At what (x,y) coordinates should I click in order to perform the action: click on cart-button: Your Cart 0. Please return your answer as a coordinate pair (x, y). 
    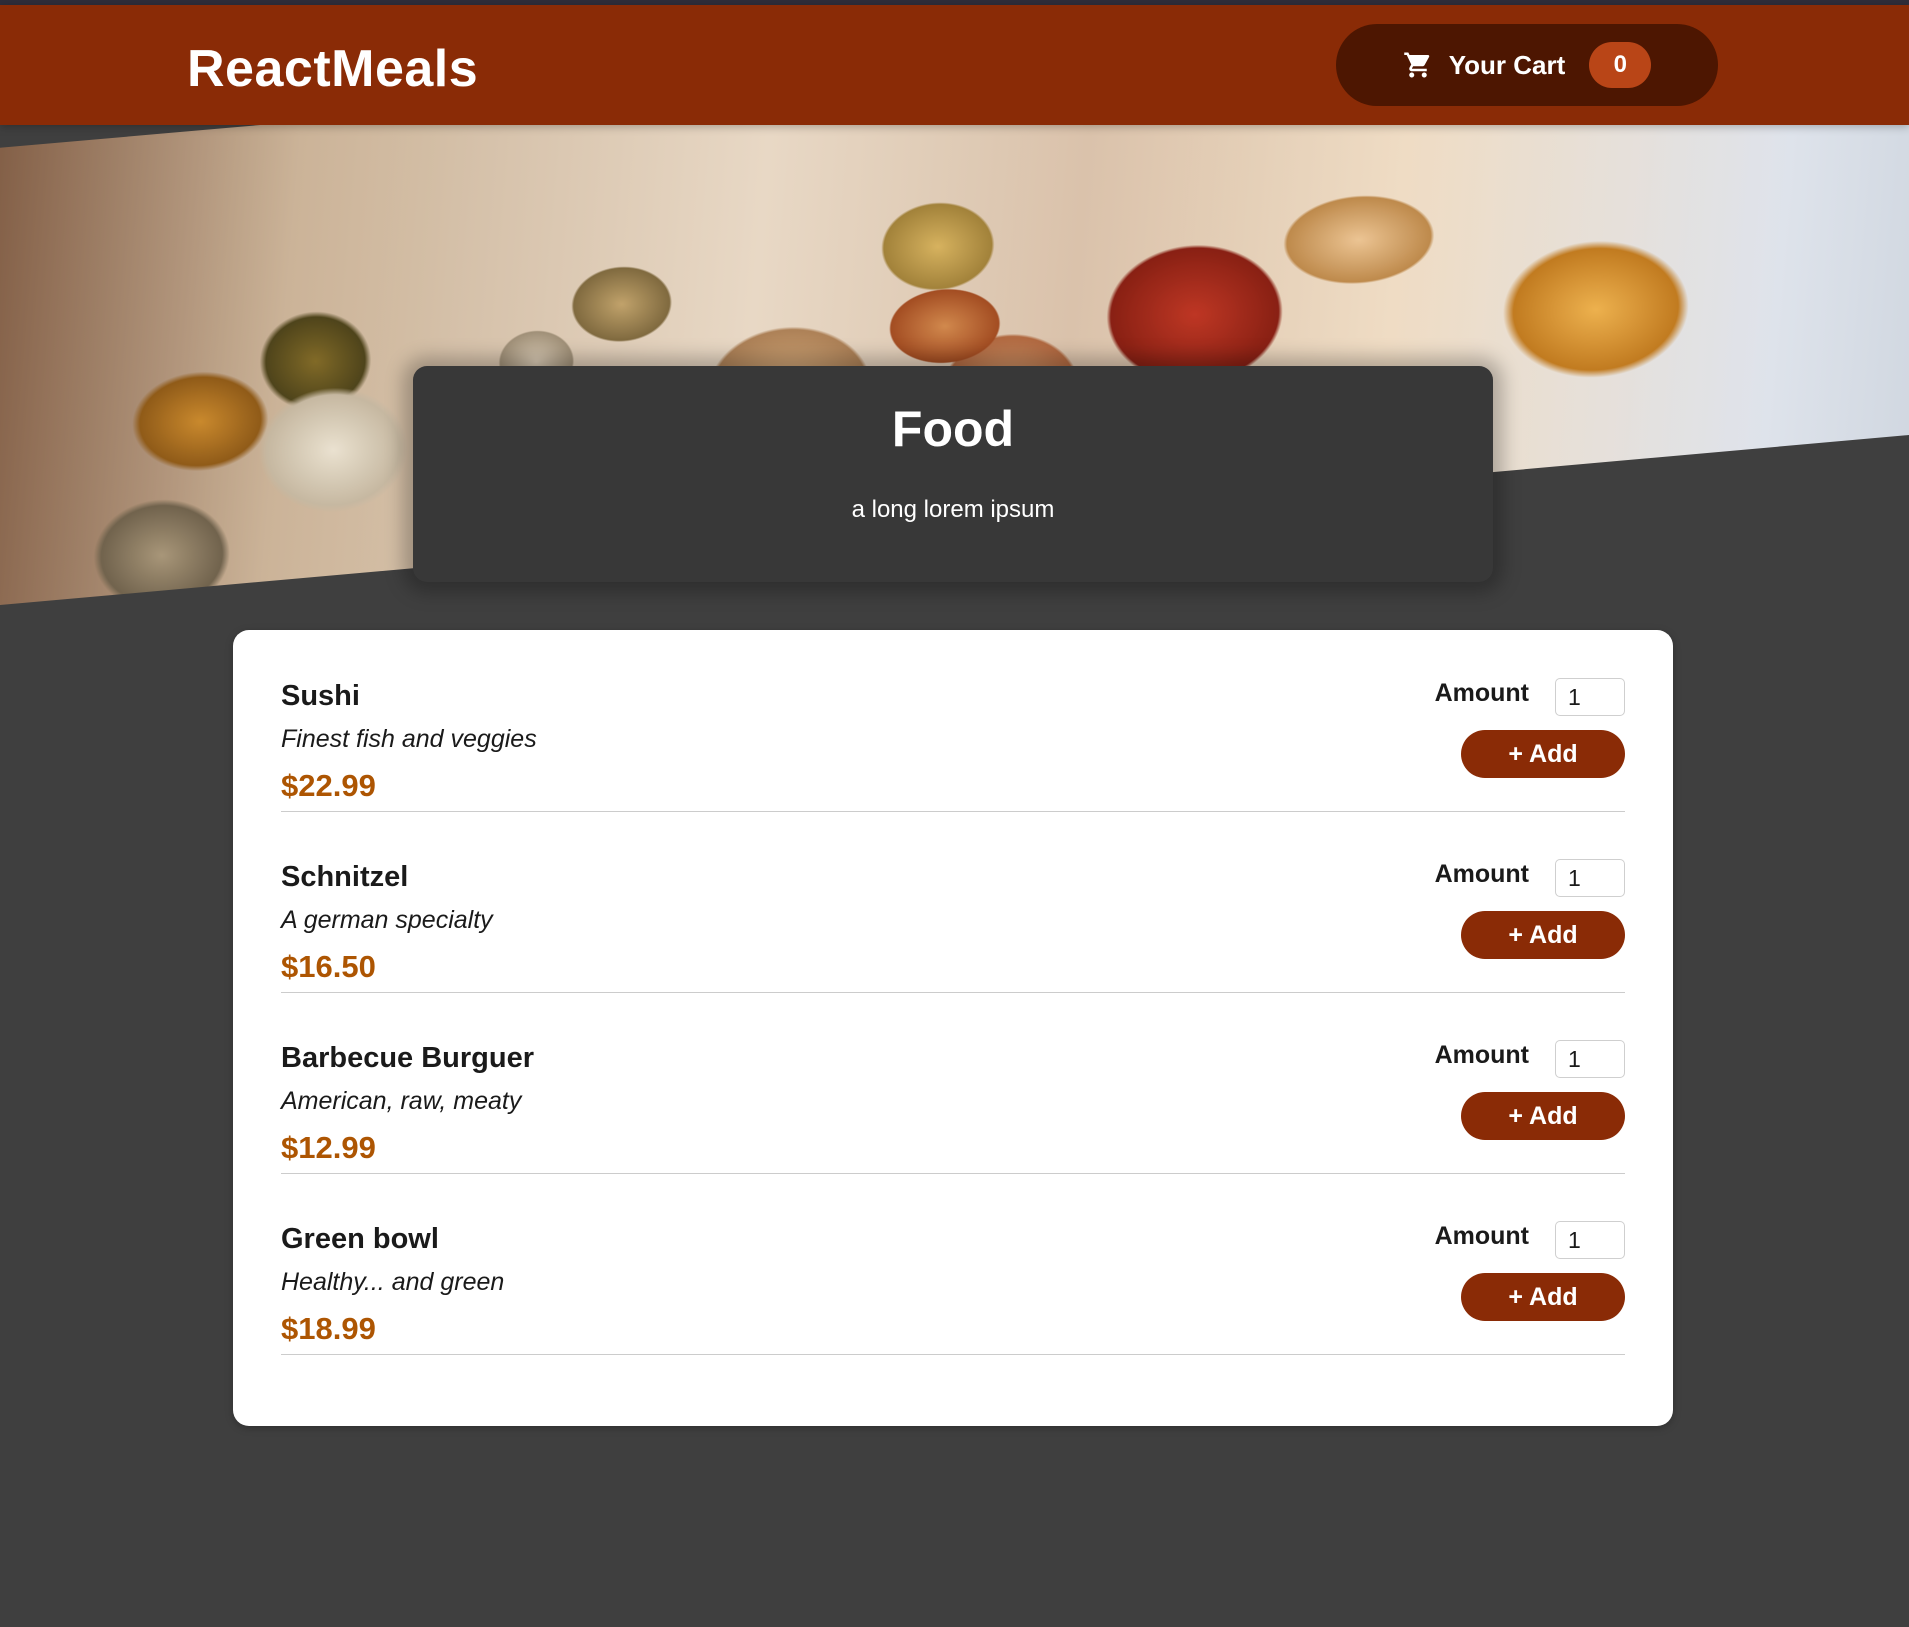
    Looking at the image, I should click on (1527, 65).